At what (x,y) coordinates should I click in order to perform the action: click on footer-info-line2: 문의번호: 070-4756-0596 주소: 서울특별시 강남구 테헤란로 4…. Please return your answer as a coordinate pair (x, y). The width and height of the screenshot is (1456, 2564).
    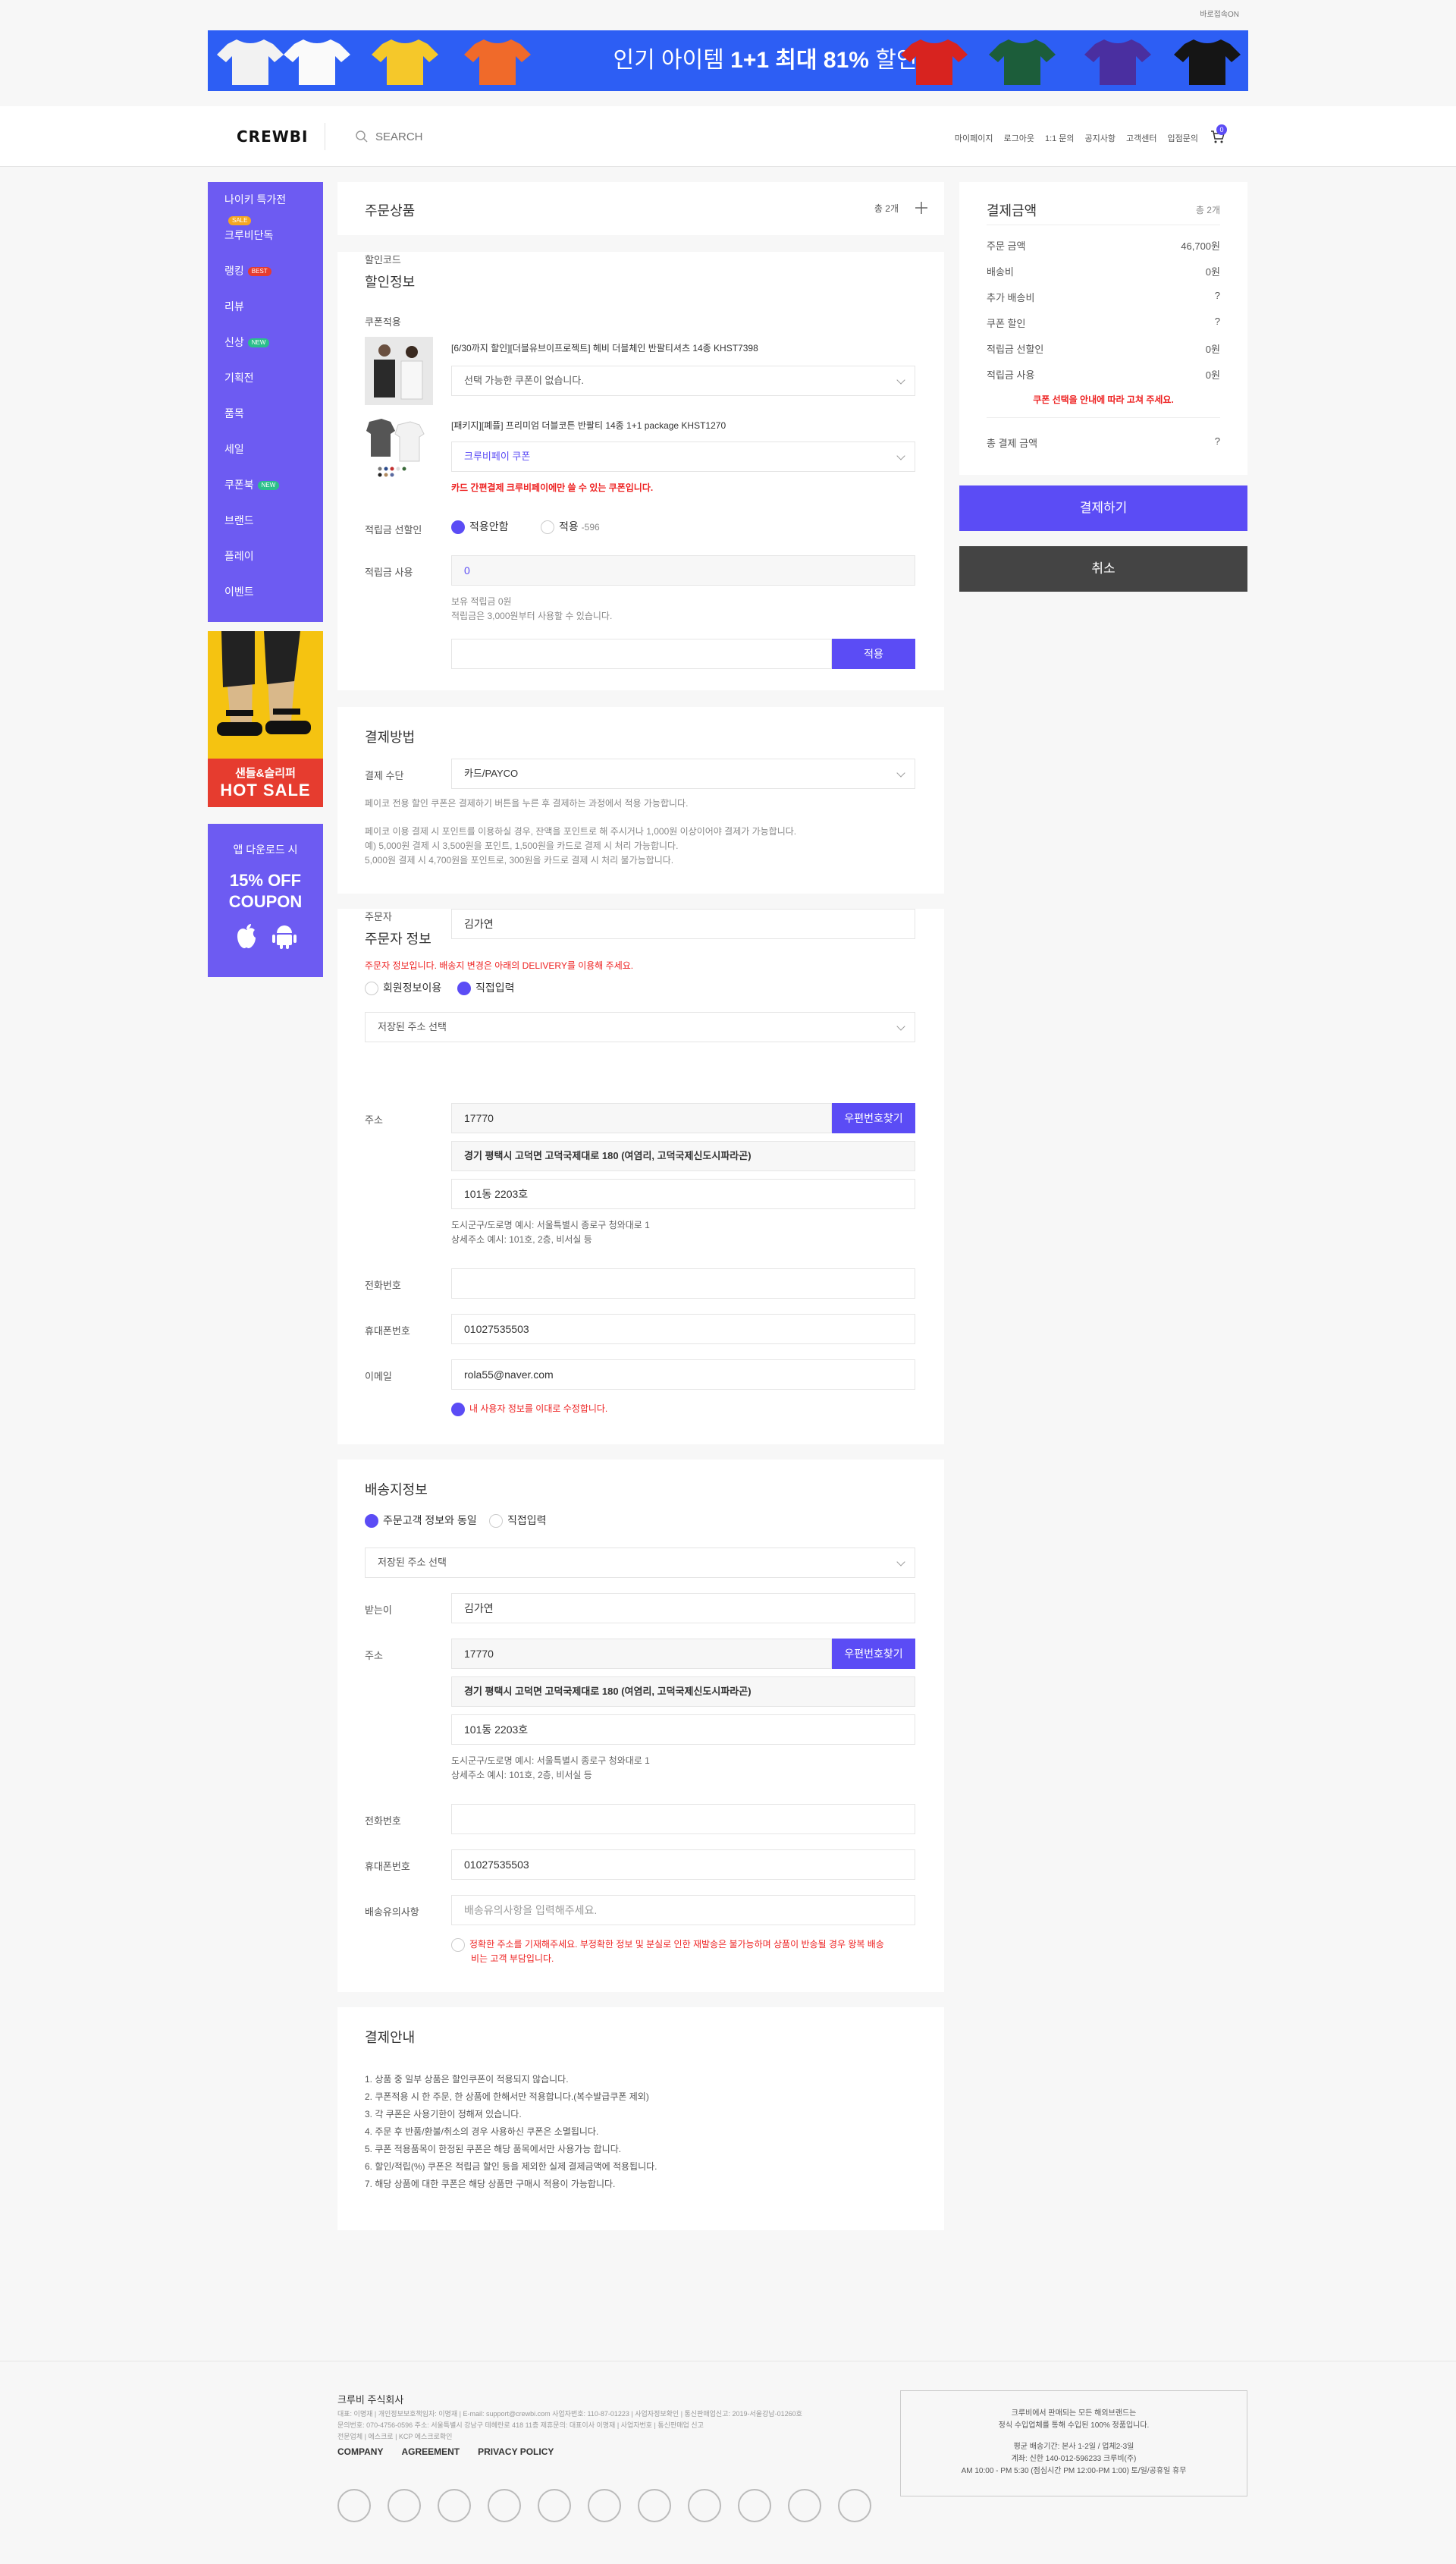
    Looking at the image, I should click on (520, 2425).